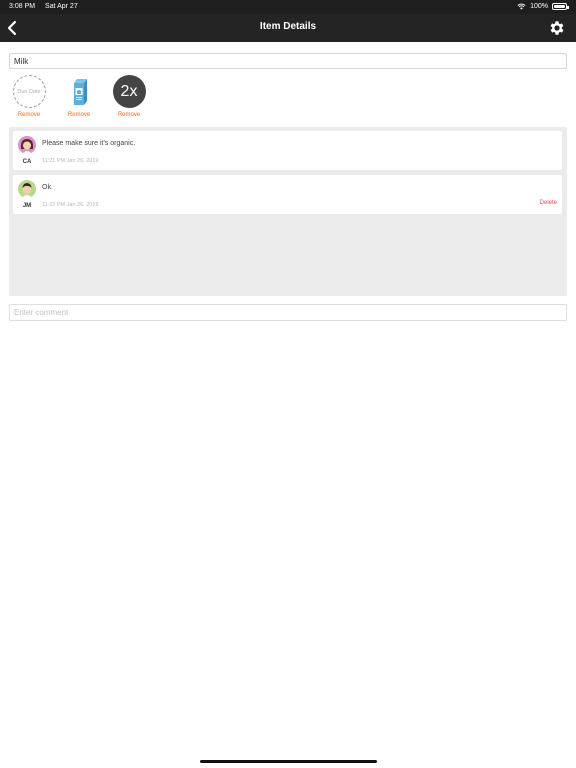 This screenshot has height=768, width=576. Describe the element at coordinates (89, 143) in the screenshot. I see `comment-text: Please make sure it's organic.` at that location.